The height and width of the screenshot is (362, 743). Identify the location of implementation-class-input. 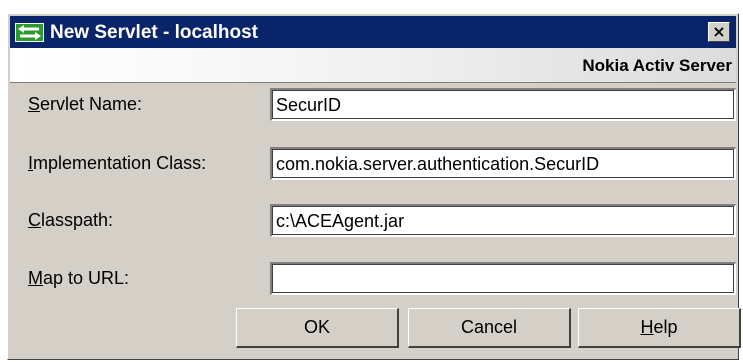
(503, 163).